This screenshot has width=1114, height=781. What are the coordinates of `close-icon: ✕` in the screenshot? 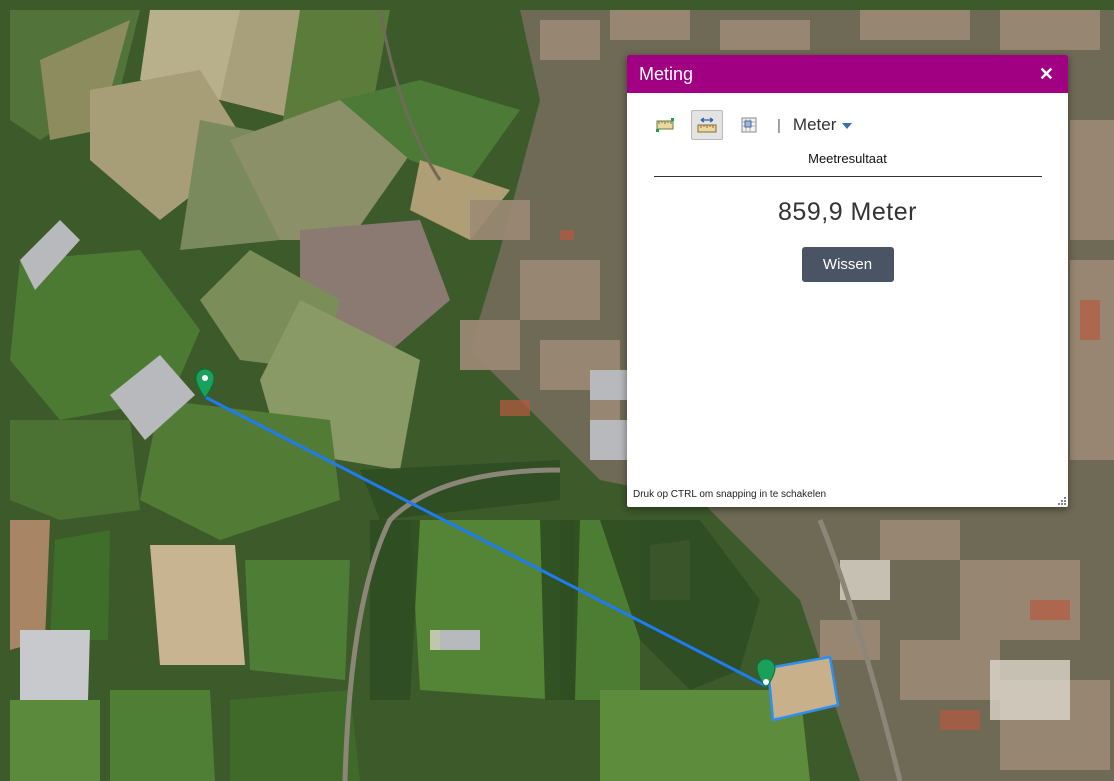 It's located at (1046, 74).